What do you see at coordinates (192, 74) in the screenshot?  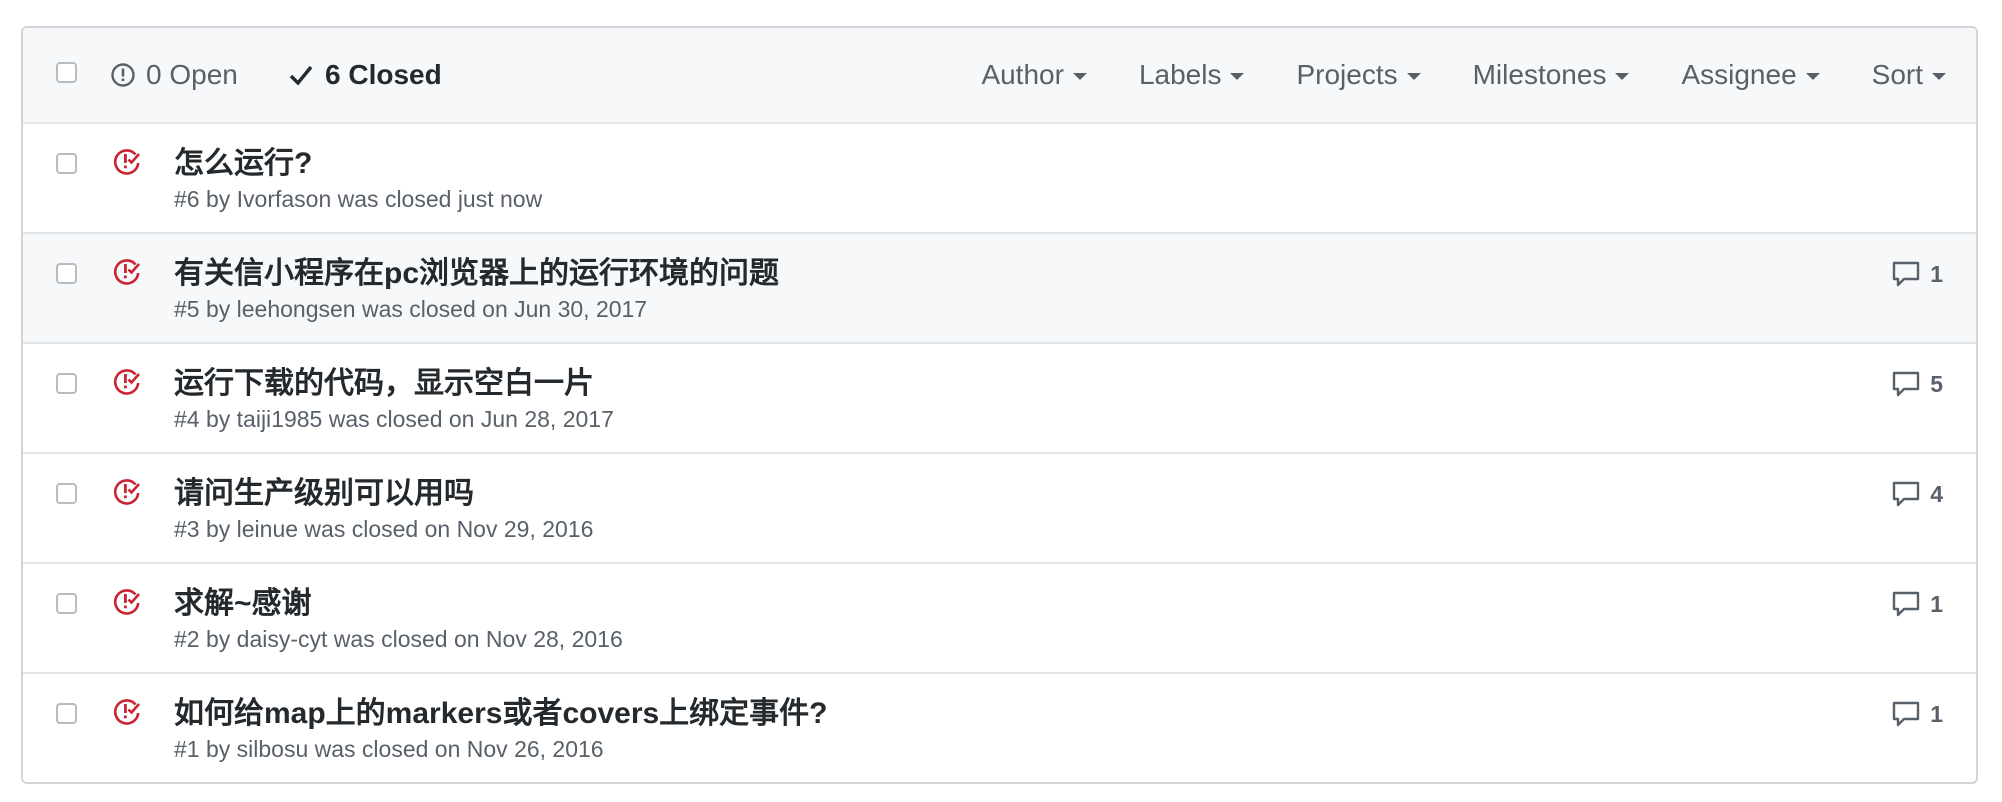 I see `open-count-label: 0 Open` at bounding box center [192, 74].